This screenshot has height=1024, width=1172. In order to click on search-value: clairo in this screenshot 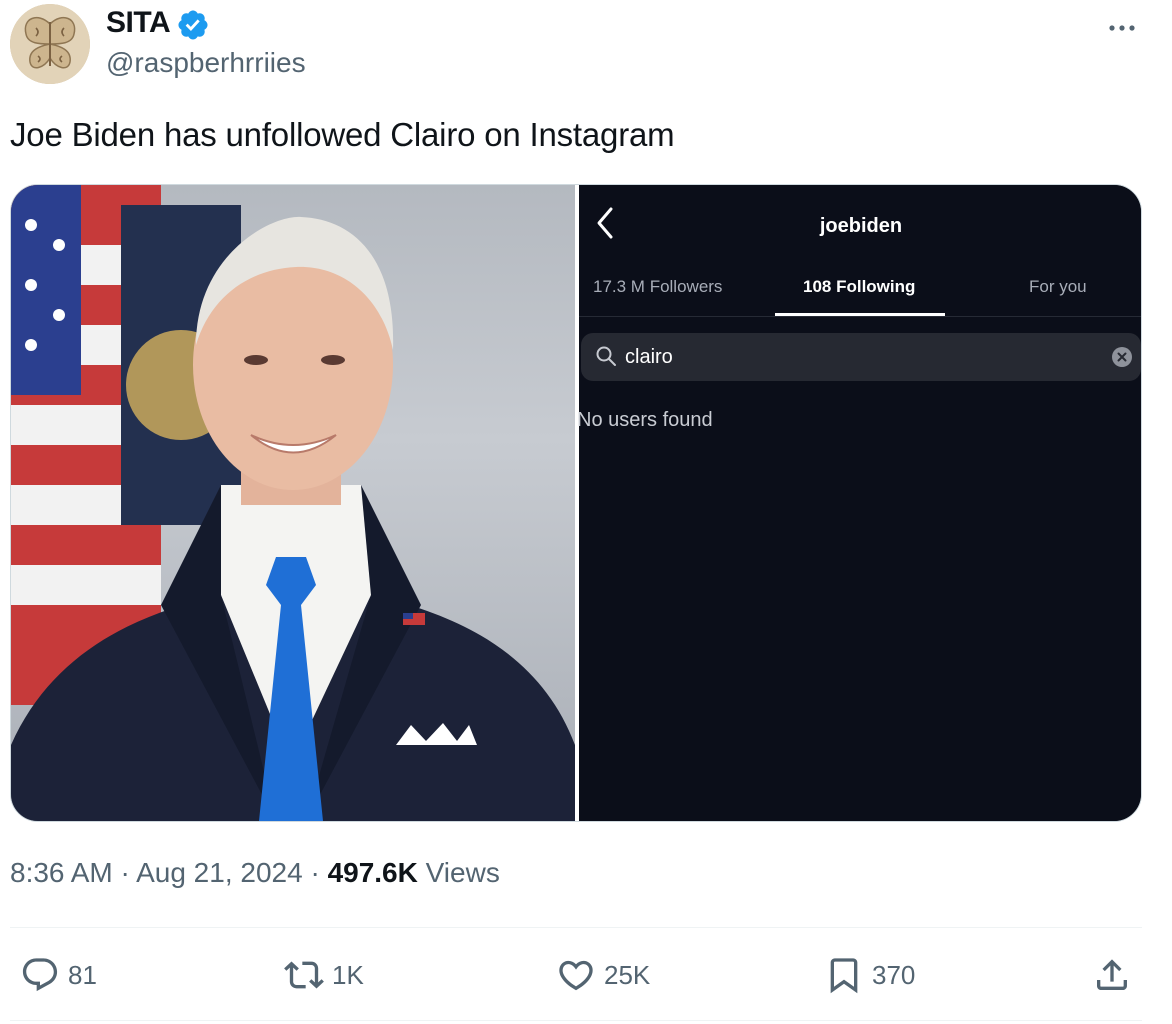, I will do `click(649, 357)`.